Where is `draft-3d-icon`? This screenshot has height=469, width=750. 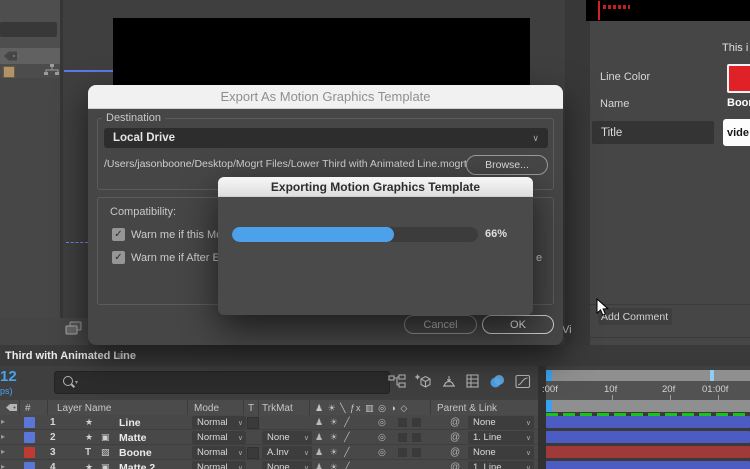
draft-3d-icon is located at coordinates (423, 381).